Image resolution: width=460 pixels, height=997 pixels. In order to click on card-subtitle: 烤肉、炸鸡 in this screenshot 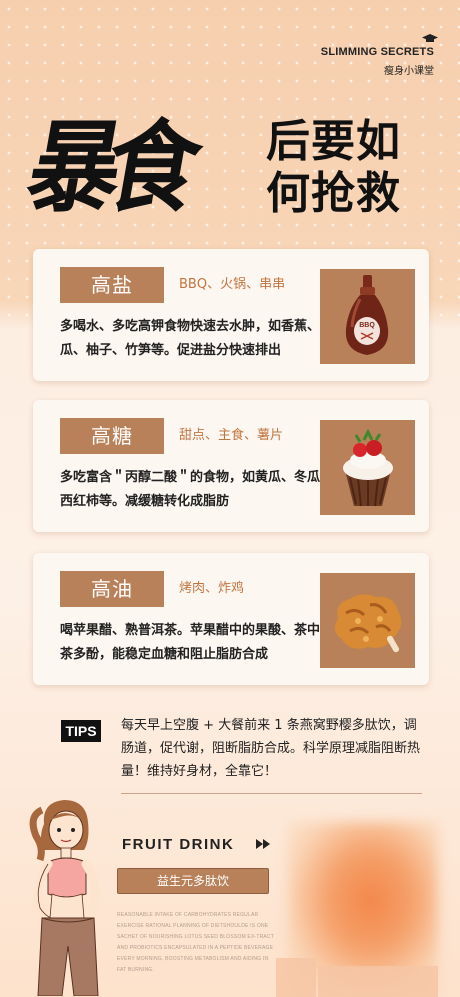, I will do `click(212, 588)`.